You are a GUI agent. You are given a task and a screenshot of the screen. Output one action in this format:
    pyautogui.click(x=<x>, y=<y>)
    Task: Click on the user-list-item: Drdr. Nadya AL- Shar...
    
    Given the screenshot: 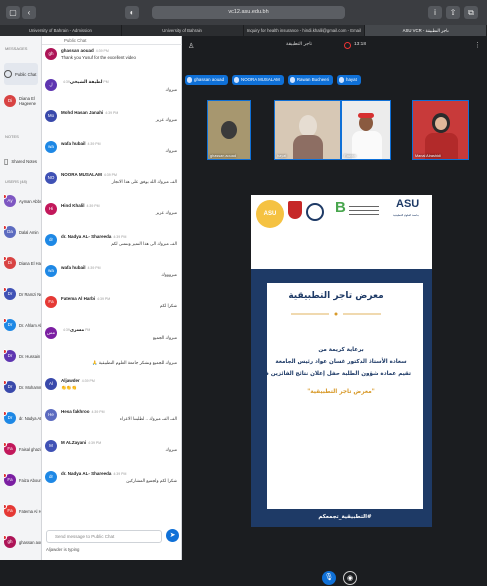 What is the action you would take?
    pyautogui.click(x=22, y=418)
    